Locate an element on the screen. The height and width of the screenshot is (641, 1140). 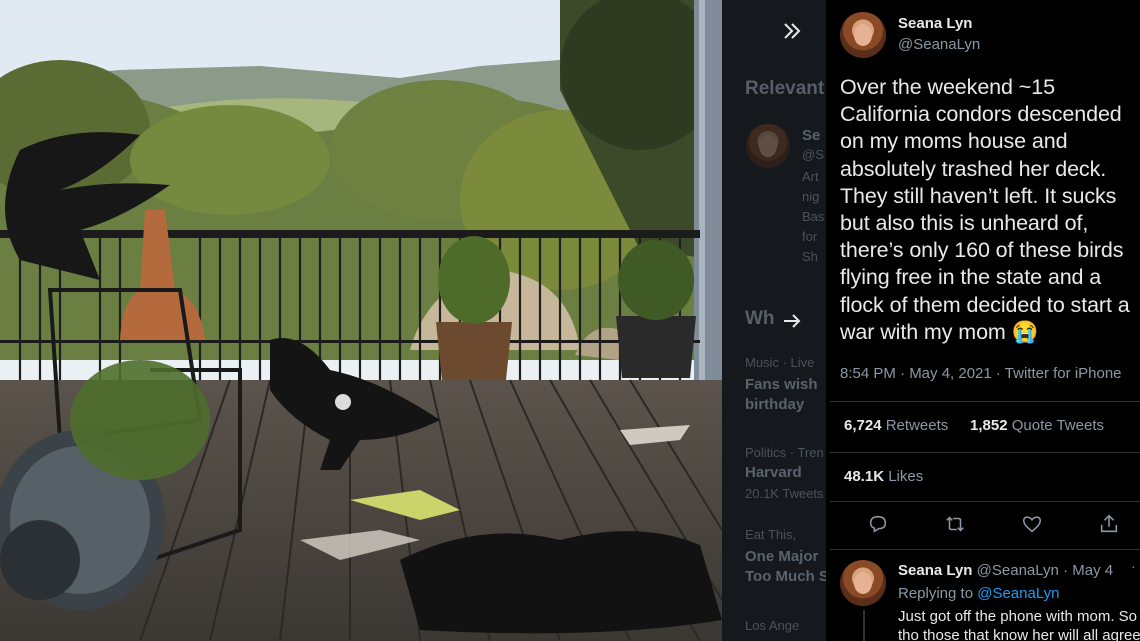
whats-happening-heading: Wh is located at coordinates (760, 318).